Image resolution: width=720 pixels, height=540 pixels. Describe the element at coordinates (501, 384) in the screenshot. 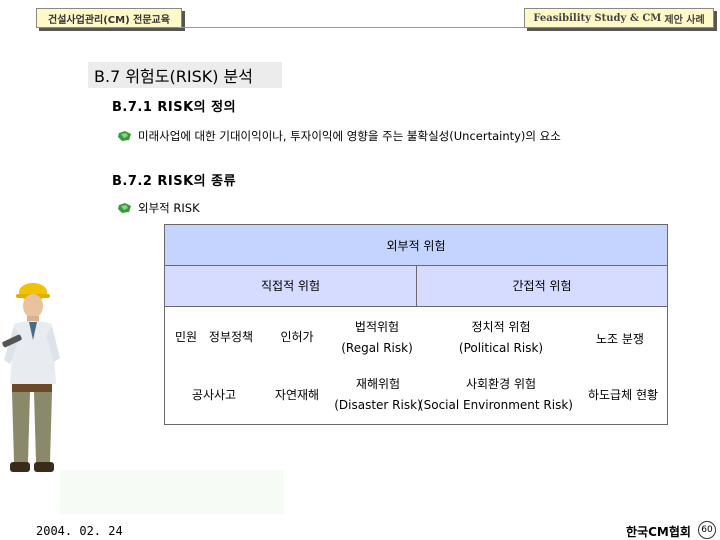

I see `social-environment-risk-kr: 사회환경 위험` at that location.